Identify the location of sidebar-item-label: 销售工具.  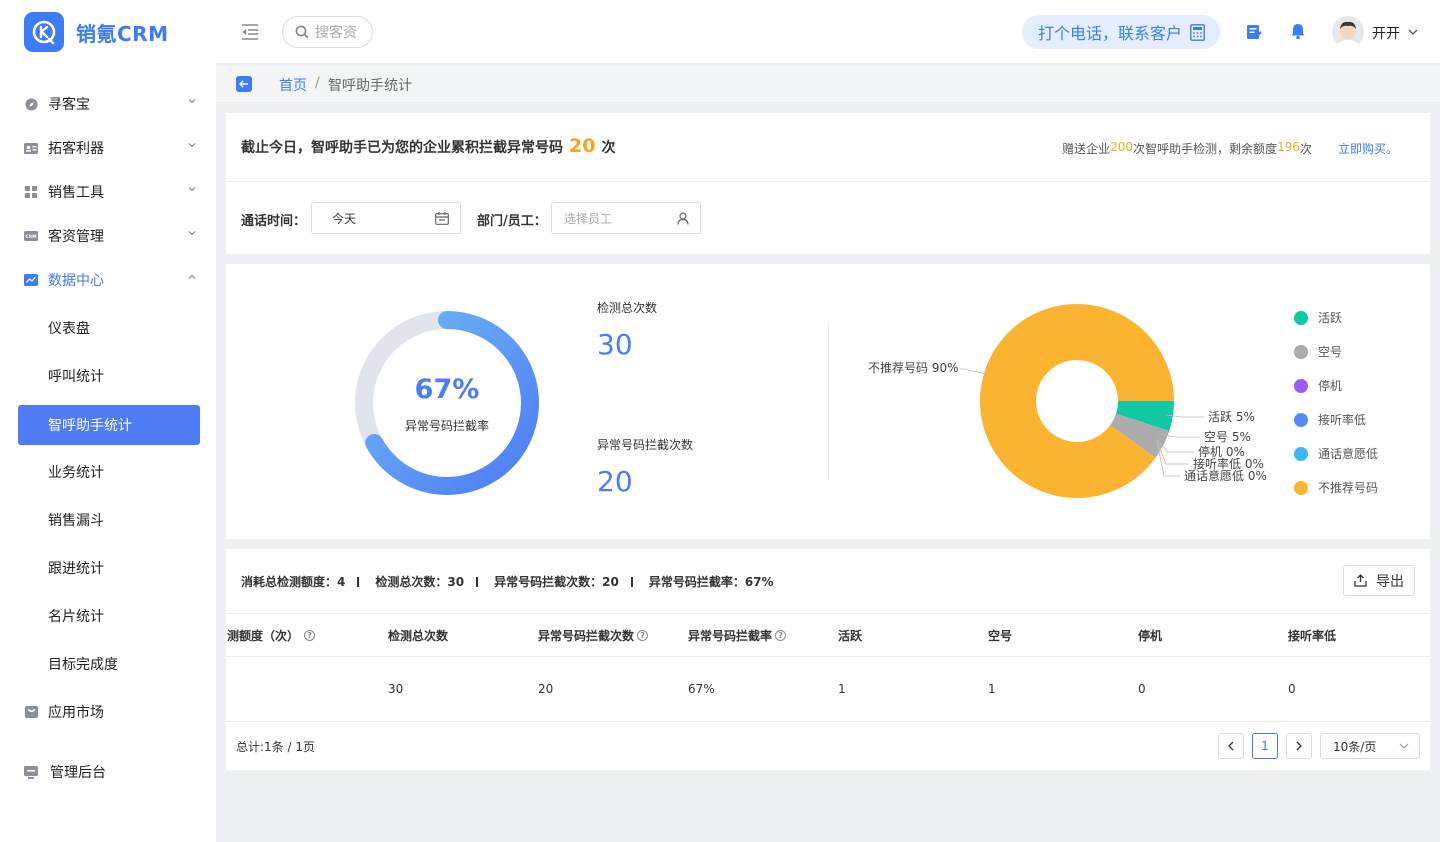
(76, 193).